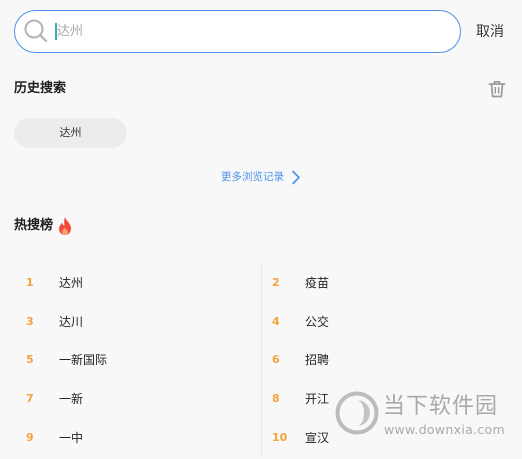  Describe the element at coordinates (130, 437) in the screenshot. I see `hot-item: 9 一中` at that location.